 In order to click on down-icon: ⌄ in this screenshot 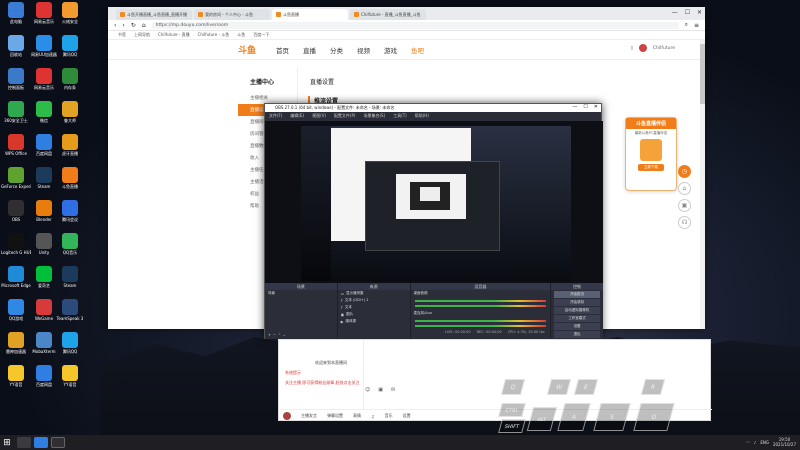, I will do `click(284, 335)`.